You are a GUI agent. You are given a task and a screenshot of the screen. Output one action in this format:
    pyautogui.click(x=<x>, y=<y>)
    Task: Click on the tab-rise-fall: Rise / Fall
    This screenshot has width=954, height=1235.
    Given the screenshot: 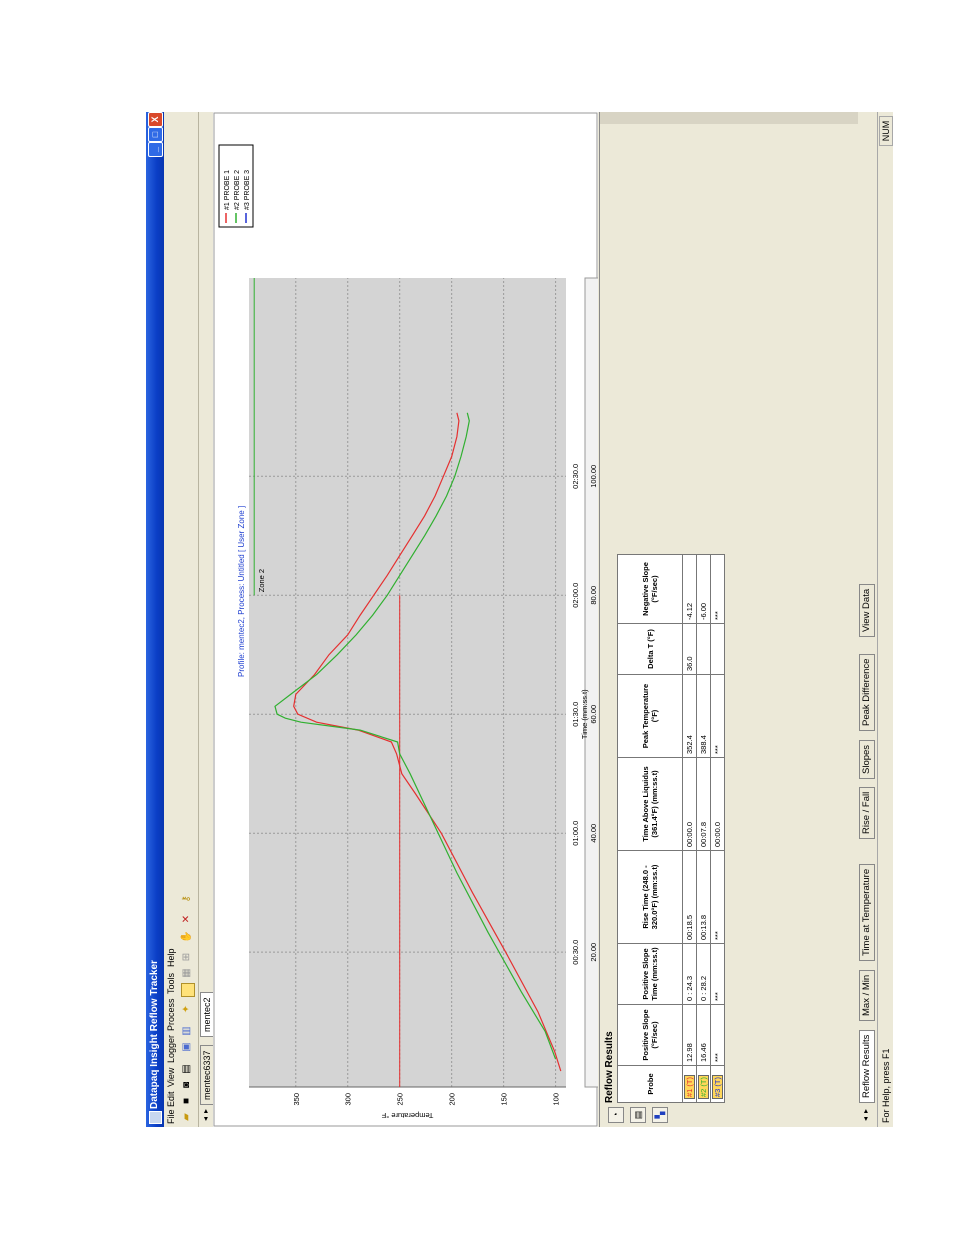 What is the action you would take?
    pyautogui.click(x=867, y=812)
    